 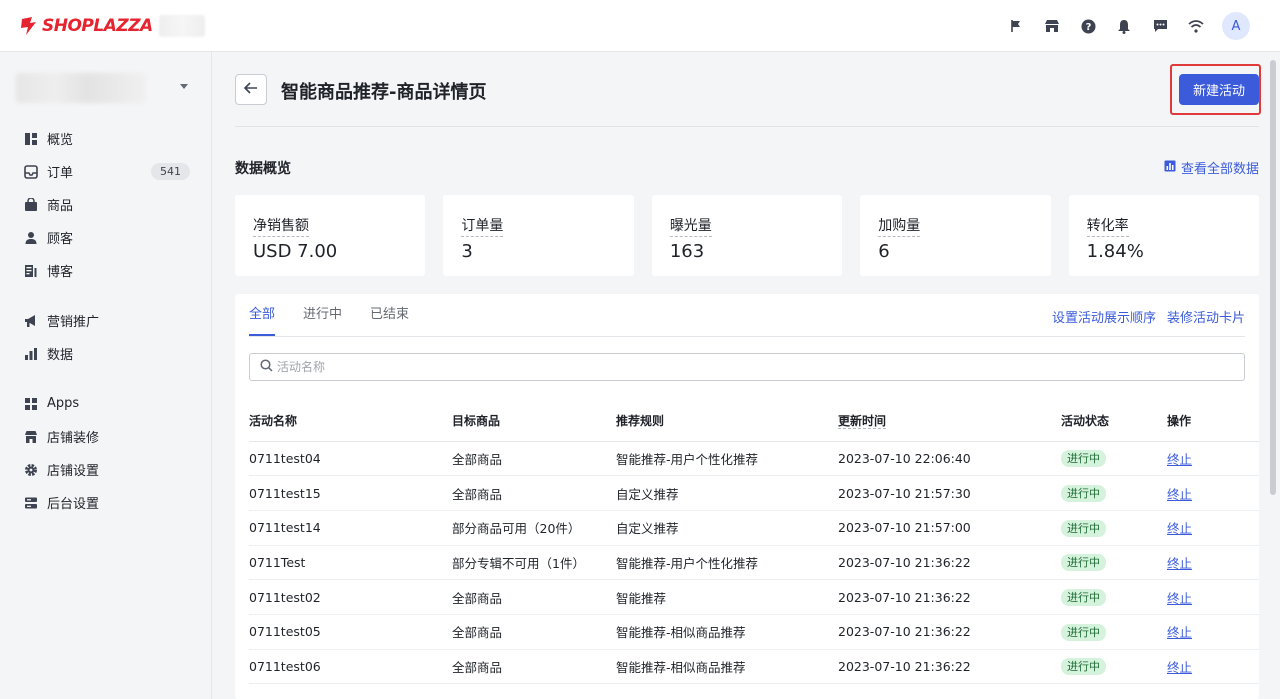 What do you see at coordinates (106, 502) in the screenshot?
I see `sidebar-item-admin-settings: 后台设置` at bounding box center [106, 502].